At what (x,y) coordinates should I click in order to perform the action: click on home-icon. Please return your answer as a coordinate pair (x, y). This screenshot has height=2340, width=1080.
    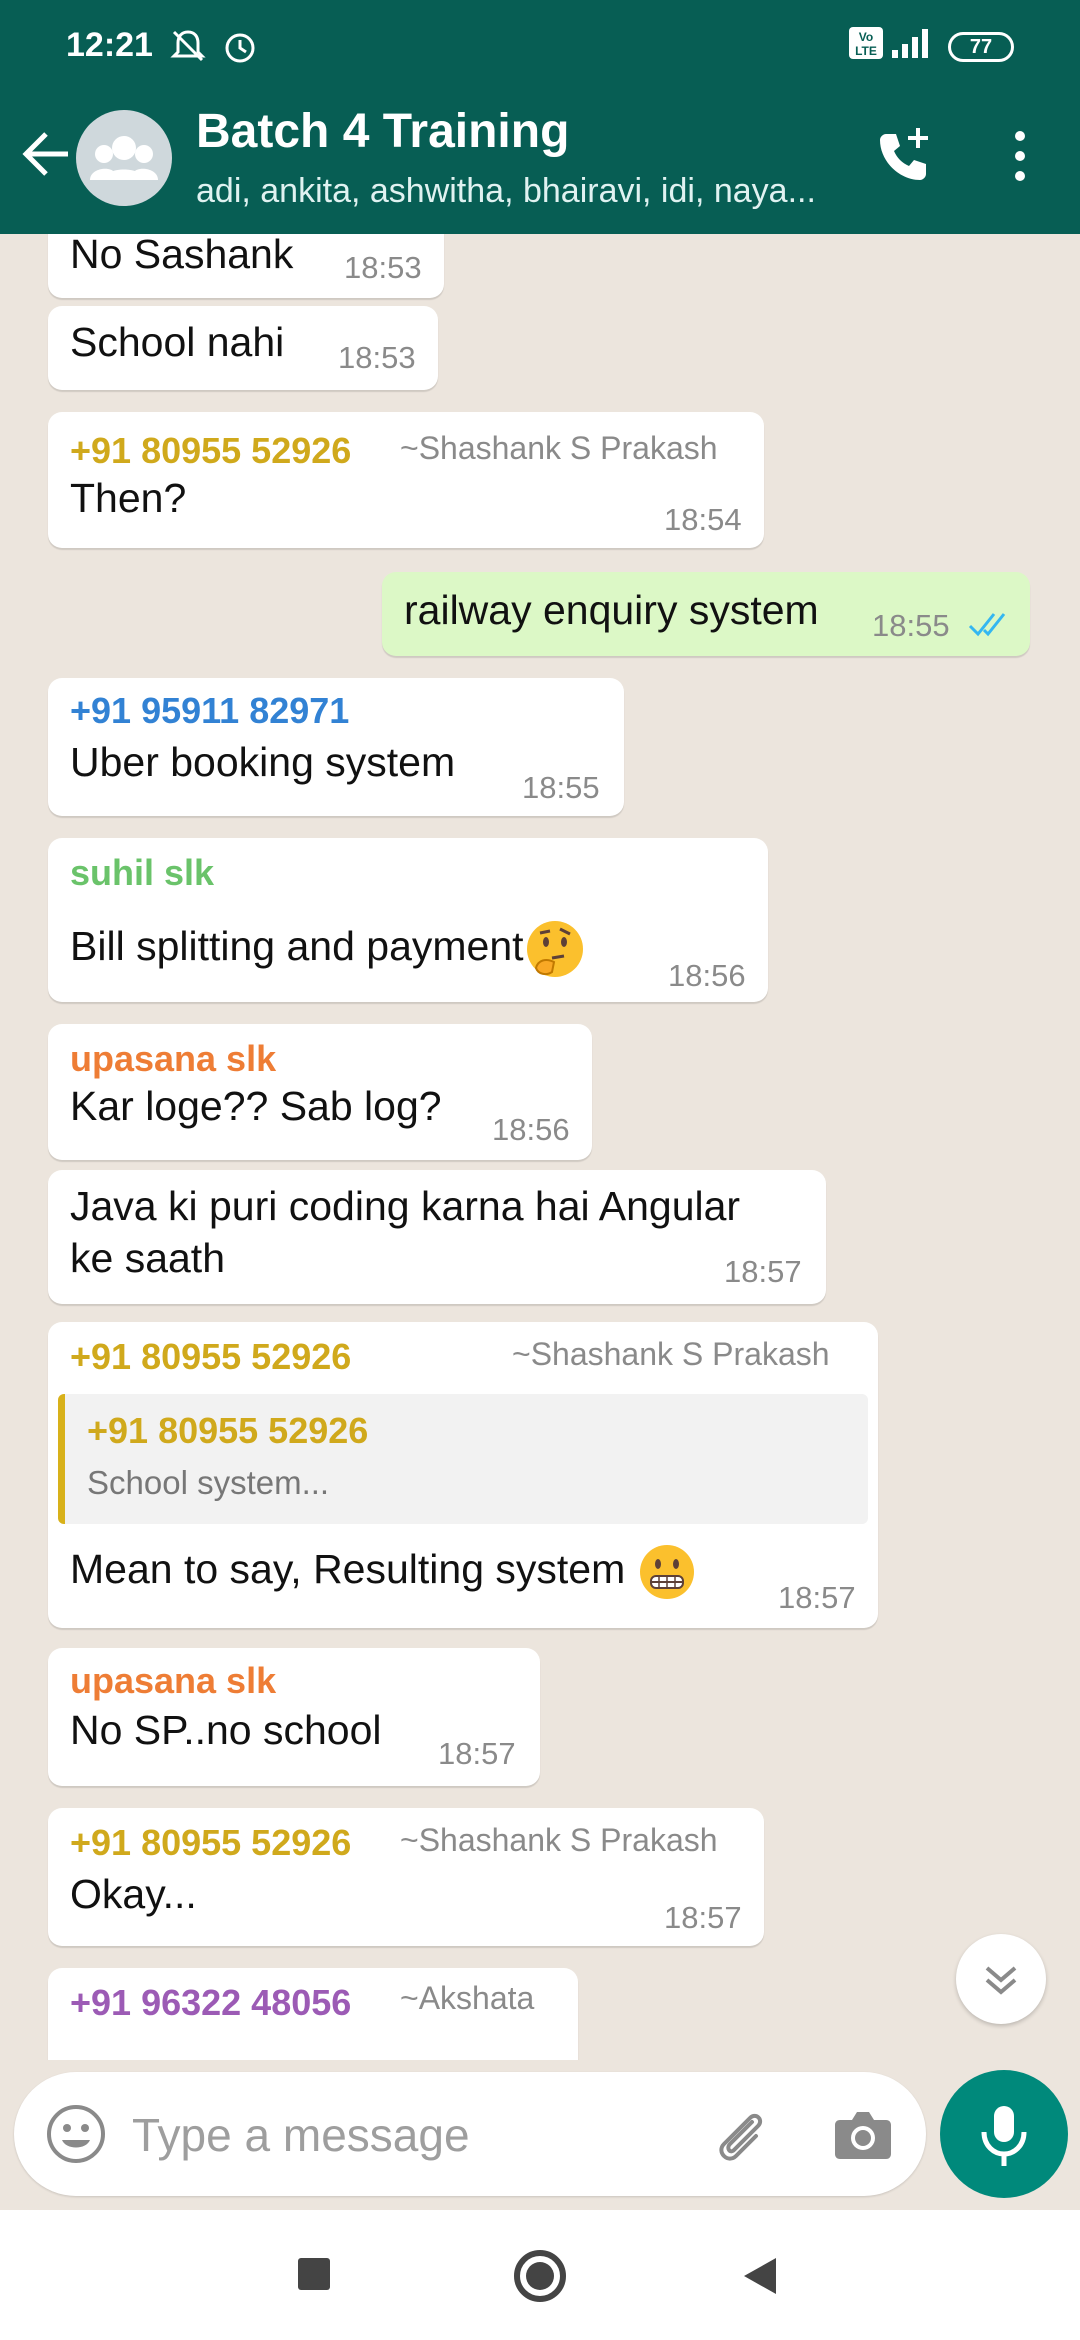
    Looking at the image, I should click on (540, 2276).